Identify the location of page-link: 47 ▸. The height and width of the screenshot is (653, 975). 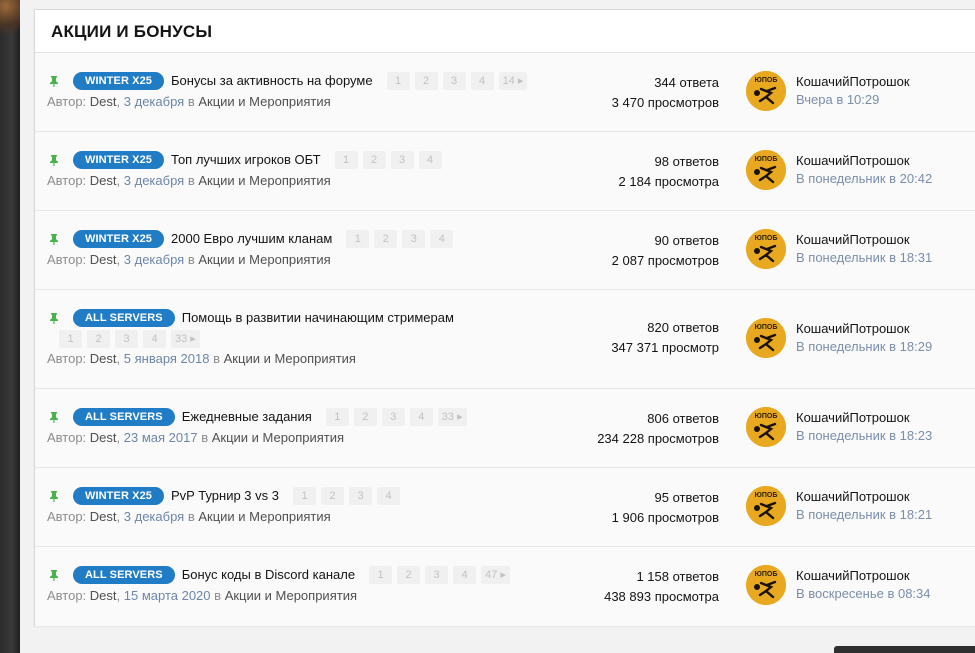
(495, 575).